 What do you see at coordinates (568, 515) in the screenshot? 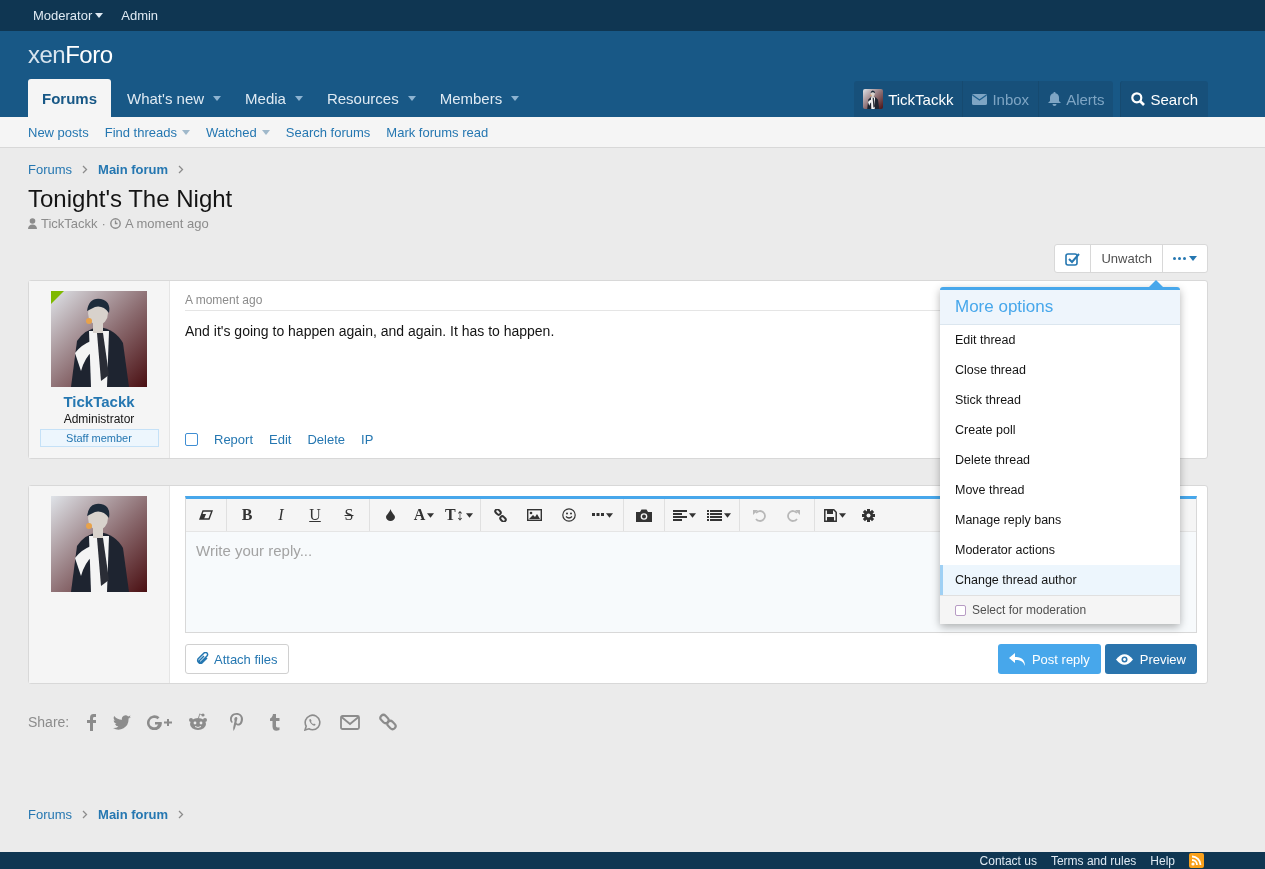
I see `smiley-icon` at bounding box center [568, 515].